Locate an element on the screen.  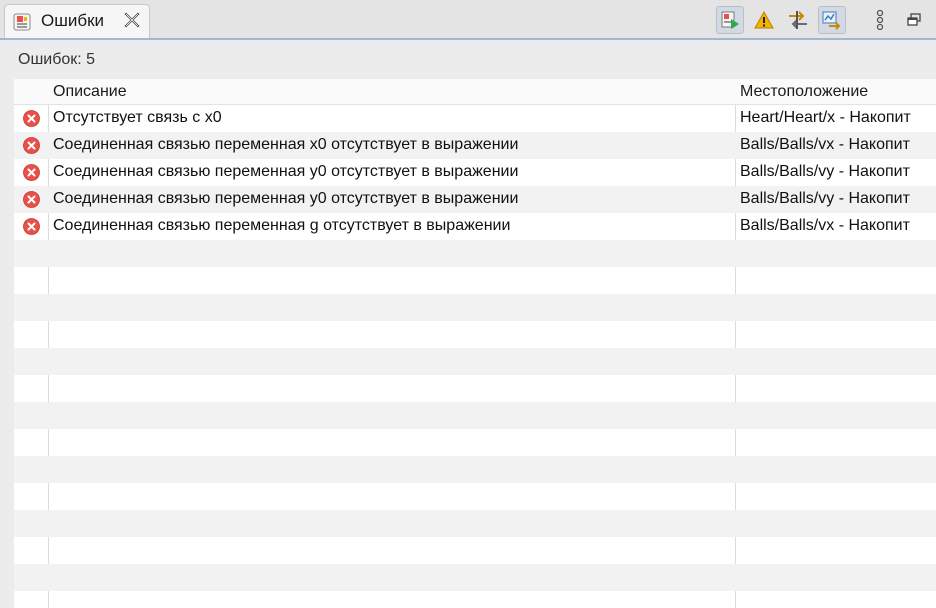
connections-icon is located at coordinates (798, 20).